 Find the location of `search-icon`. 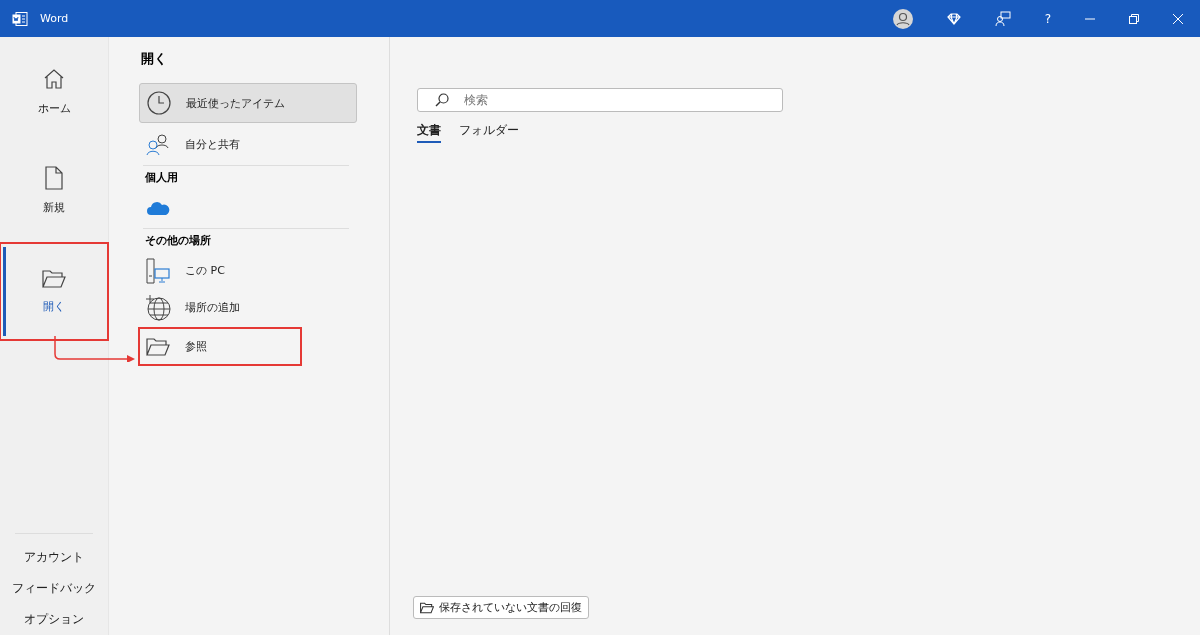

search-icon is located at coordinates (442, 100).